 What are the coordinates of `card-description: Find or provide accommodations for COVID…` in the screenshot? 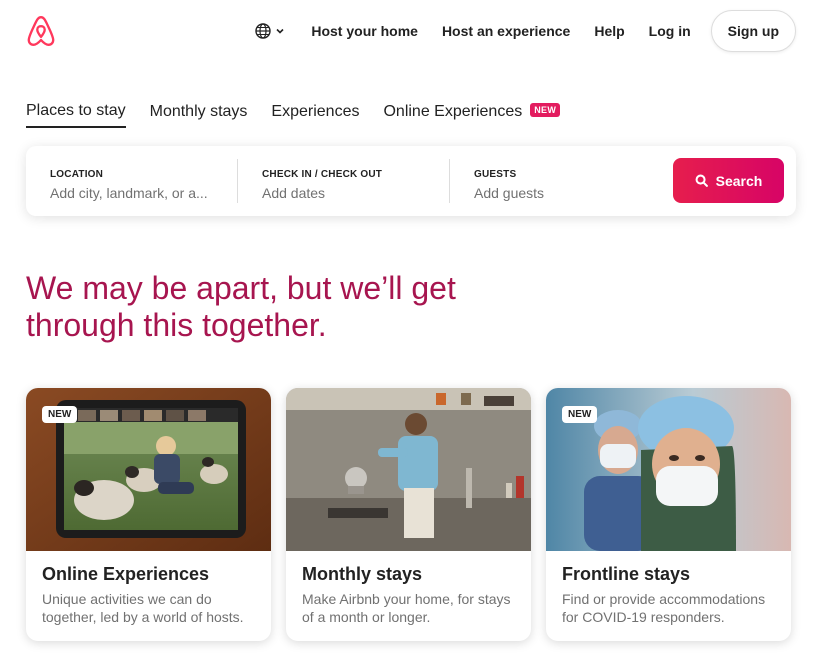 It's located at (664, 608).